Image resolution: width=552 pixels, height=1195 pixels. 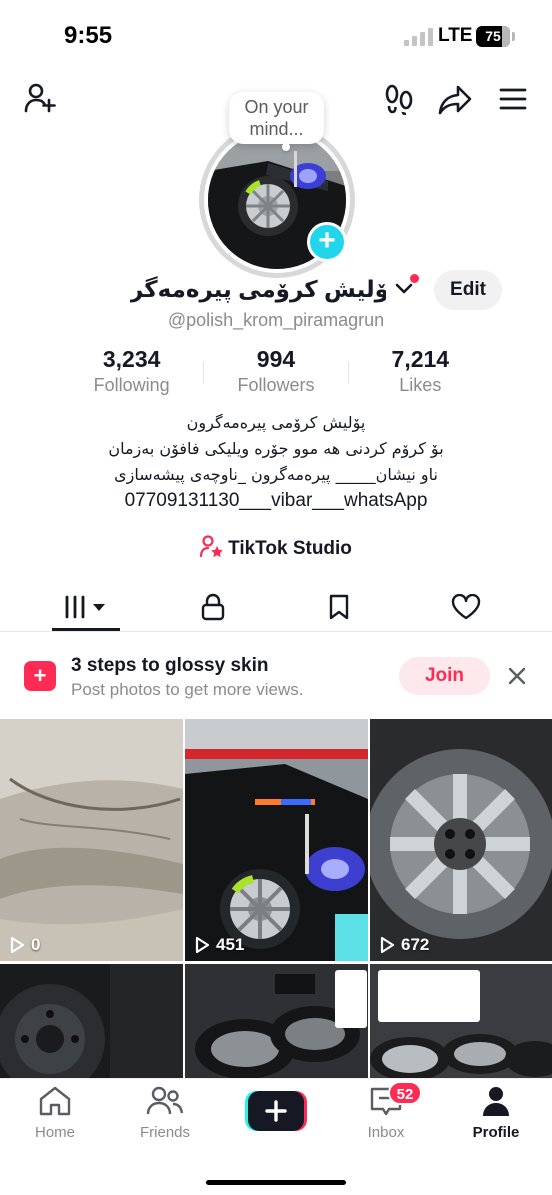 I want to click on studio-icon, so click(x=211, y=549).